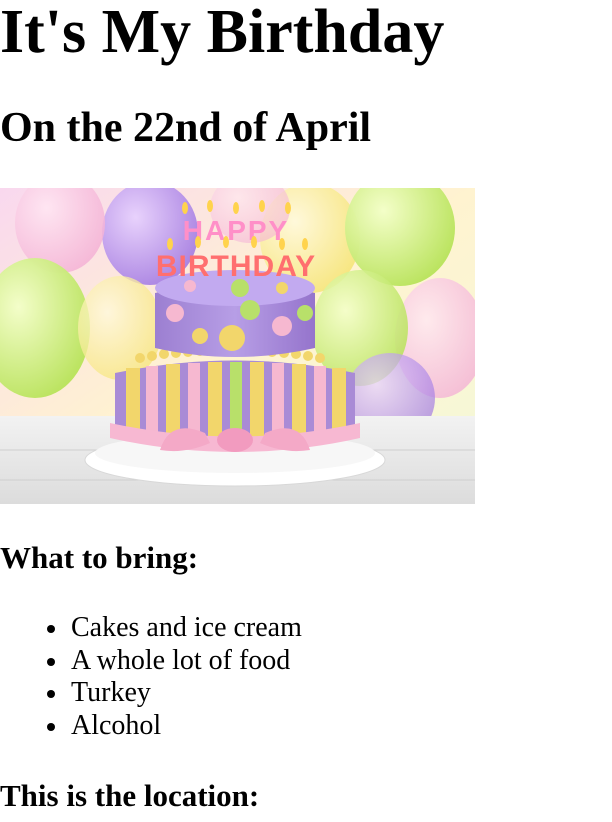 The width and height of the screenshot is (612, 822). What do you see at coordinates (236, 266) in the screenshot?
I see `svg-text: BIRTHDAY` at bounding box center [236, 266].